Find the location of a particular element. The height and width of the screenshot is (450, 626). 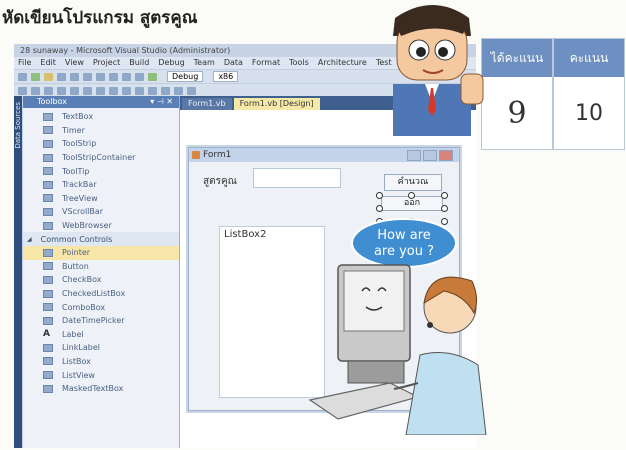

form-window-buttons is located at coordinates (430, 155).